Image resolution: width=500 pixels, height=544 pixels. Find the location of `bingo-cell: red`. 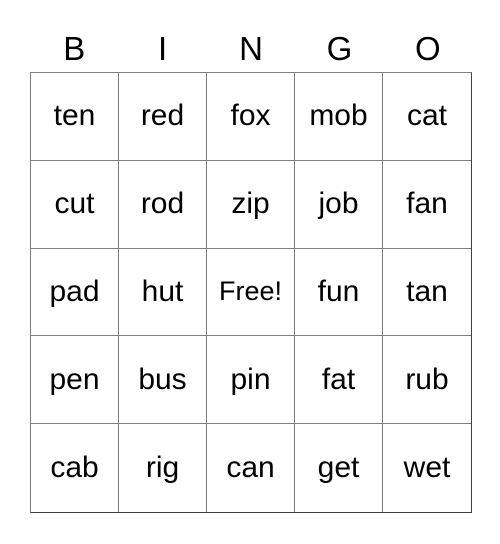

bingo-cell: red is located at coordinates (163, 117).